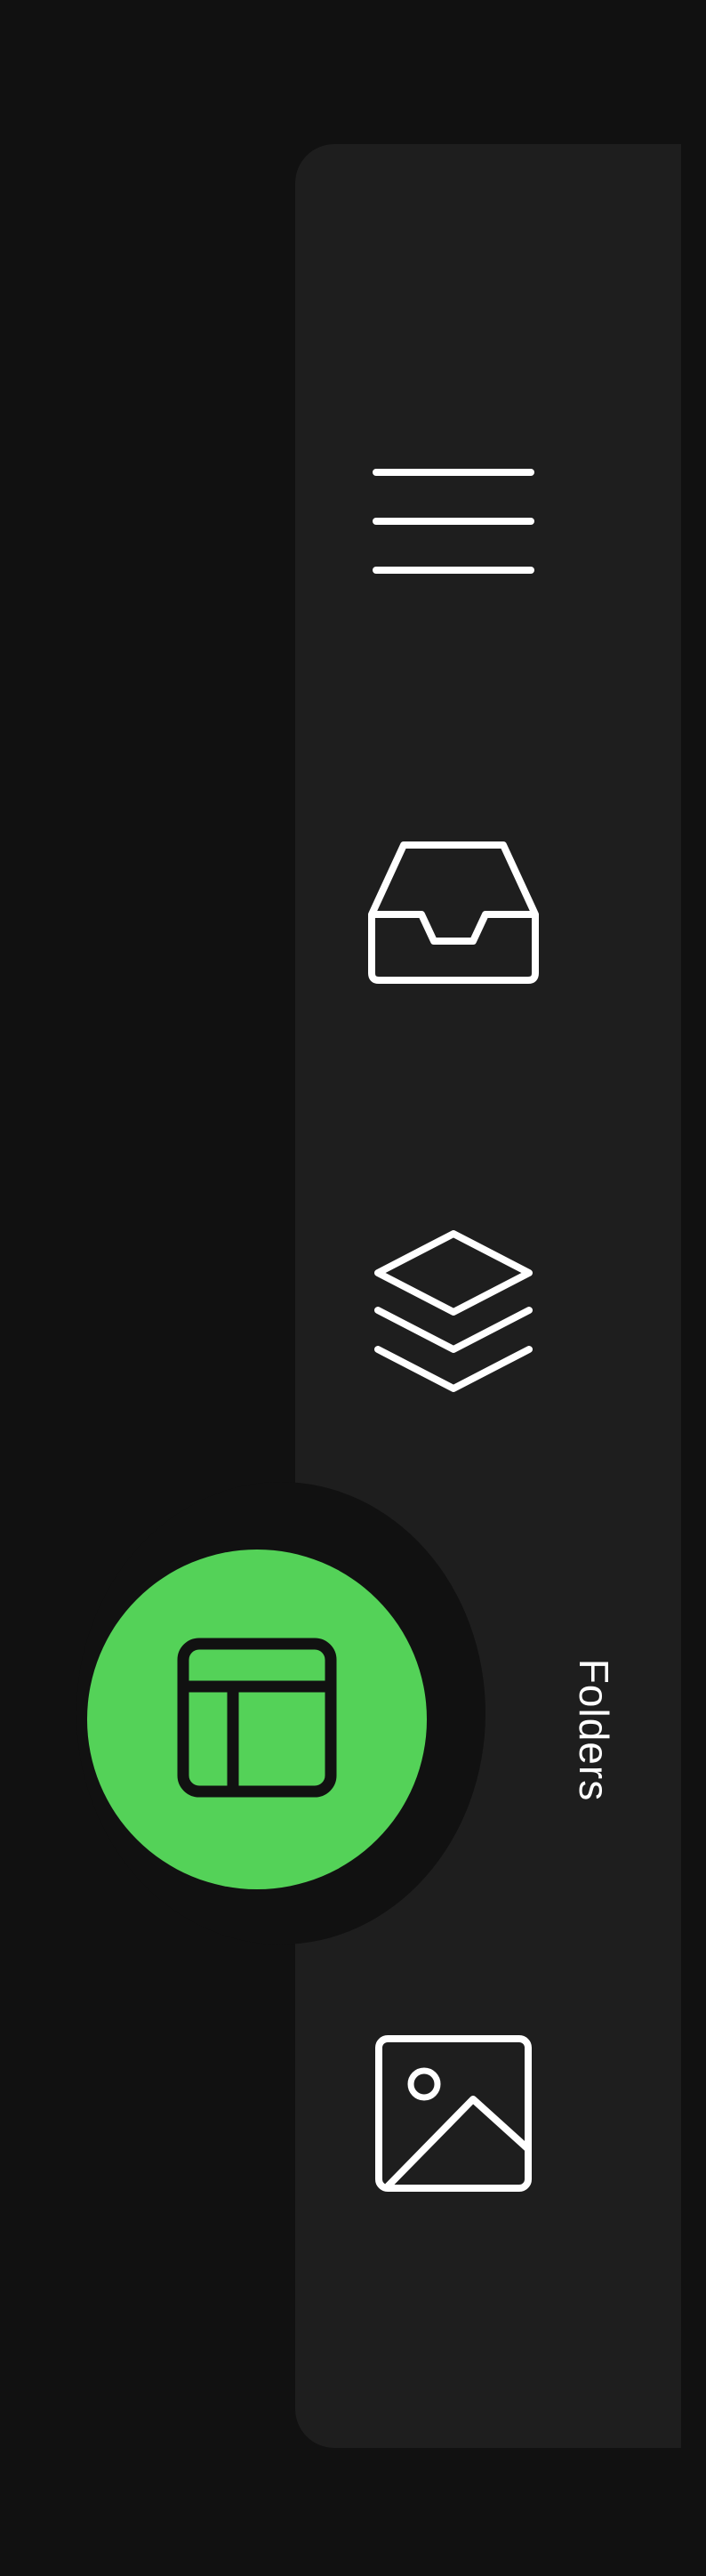  I want to click on layers-icon, so click(453, 1312).